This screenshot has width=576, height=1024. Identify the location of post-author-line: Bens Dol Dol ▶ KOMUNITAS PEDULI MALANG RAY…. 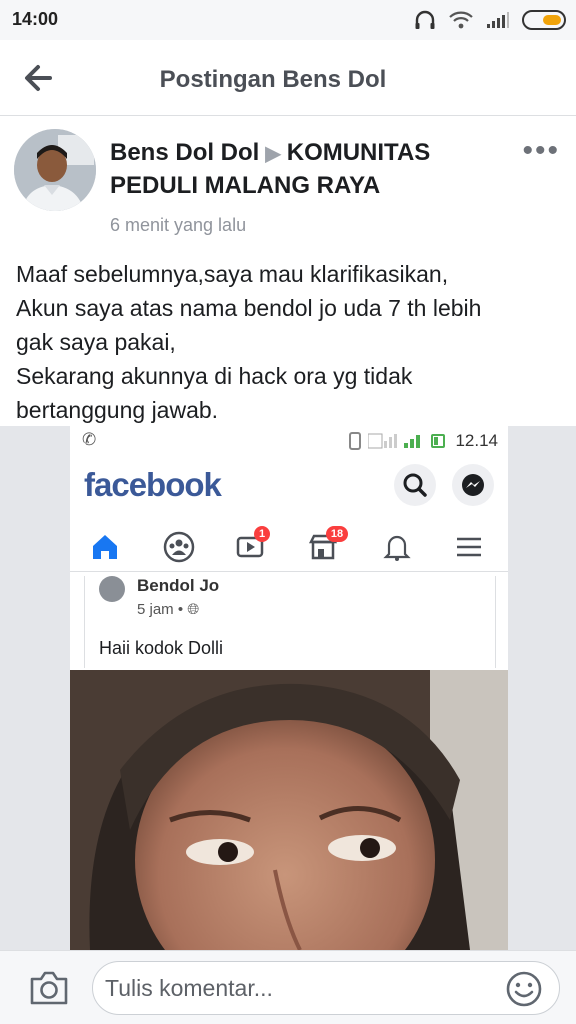
(310, 169).